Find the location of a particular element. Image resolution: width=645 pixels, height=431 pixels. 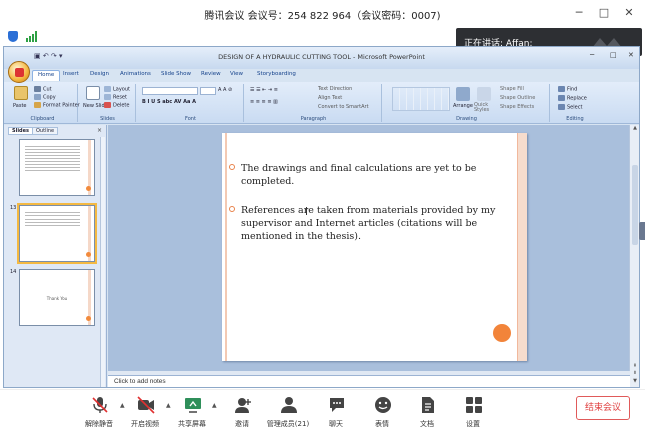

new-slide-icon is located at coordinates (93, 93).